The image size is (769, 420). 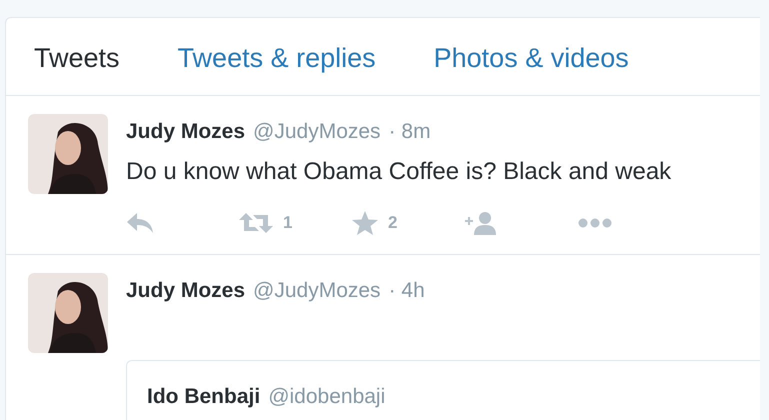 I want to click on quoted-tweet: Ido Benbaji @idobenbaji, so click(x=443, y=390).